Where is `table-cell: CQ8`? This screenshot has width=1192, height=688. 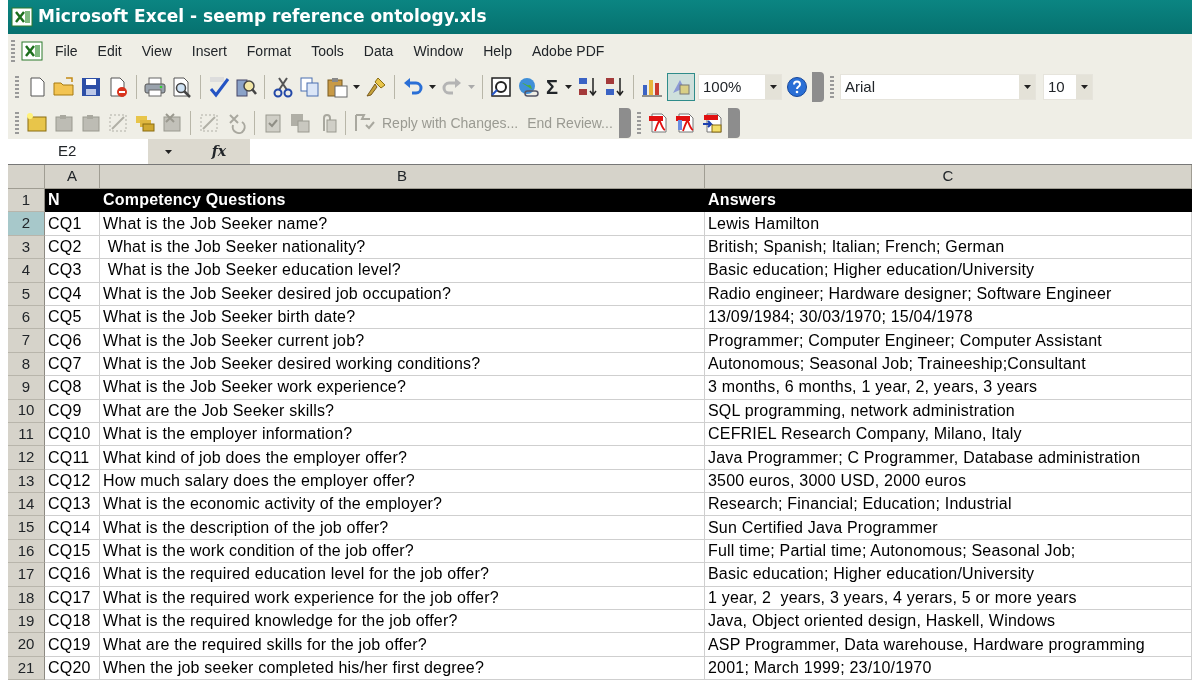
table-cell: CQ8 is located at coordinates (72, 388).